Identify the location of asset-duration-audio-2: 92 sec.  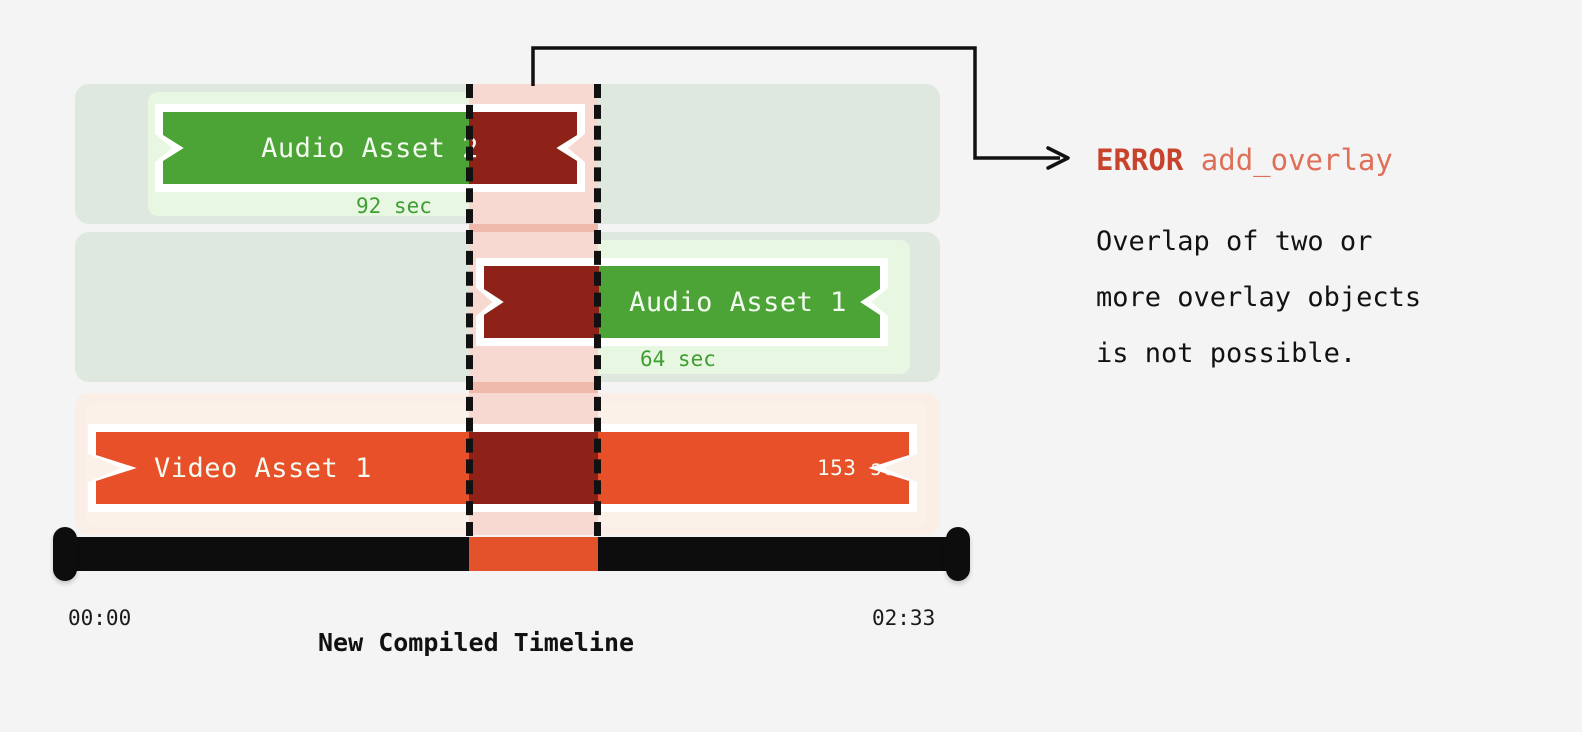
(394, 206).